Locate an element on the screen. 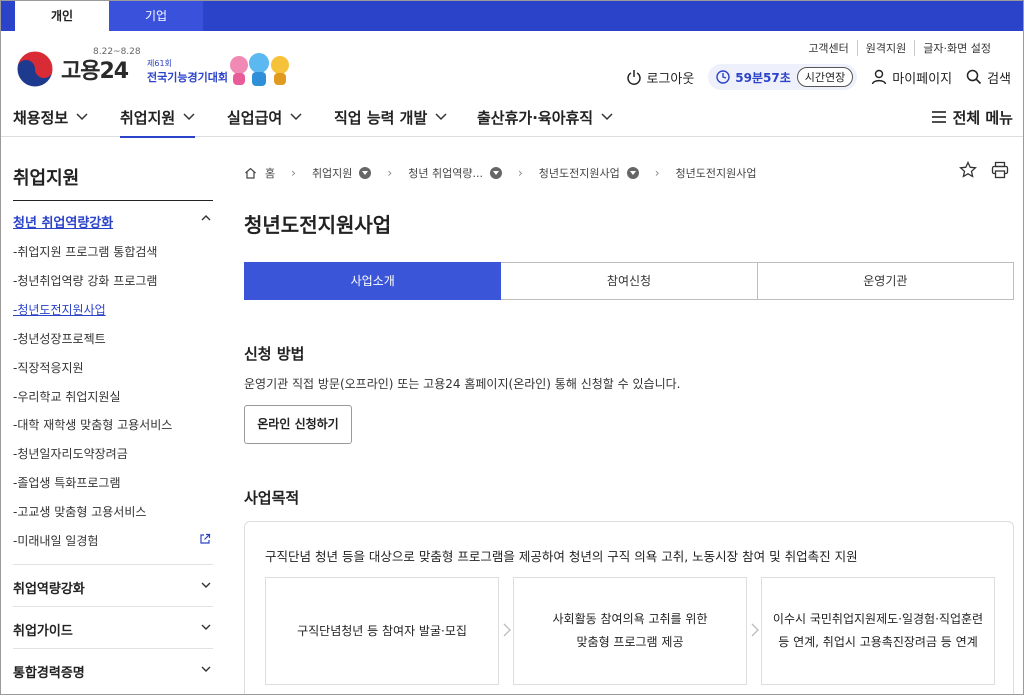 This screenshot has width=1024, height=695. purpose-step-1: 구직단념청년 등 참여자 발굴·모집 is located at coordinates (382, 631).